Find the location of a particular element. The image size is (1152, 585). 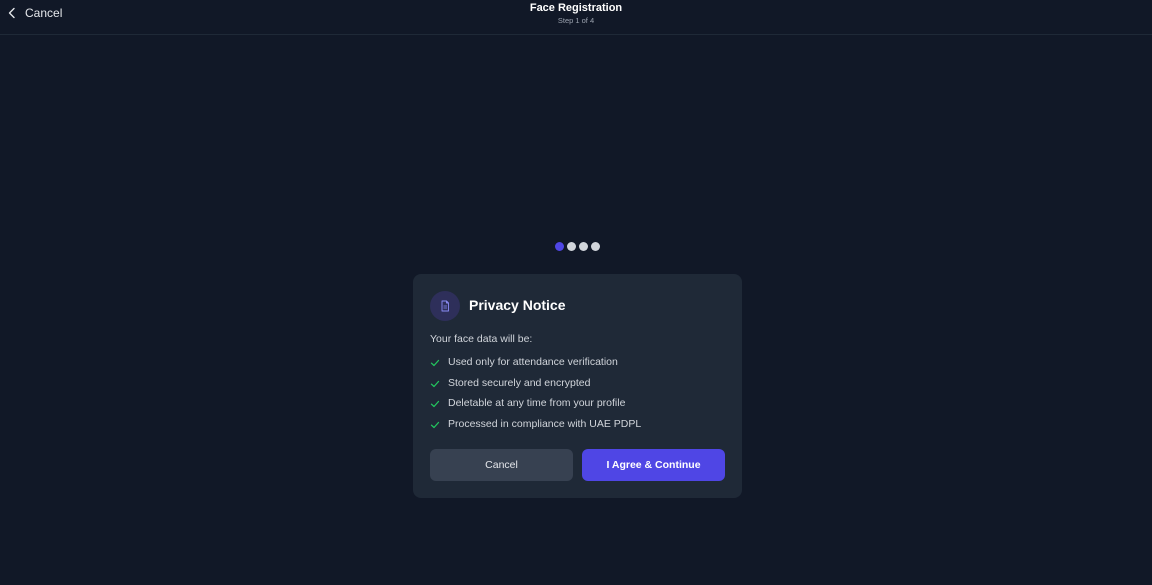

page-title: Face Registration is located at coordinates (576, 8).